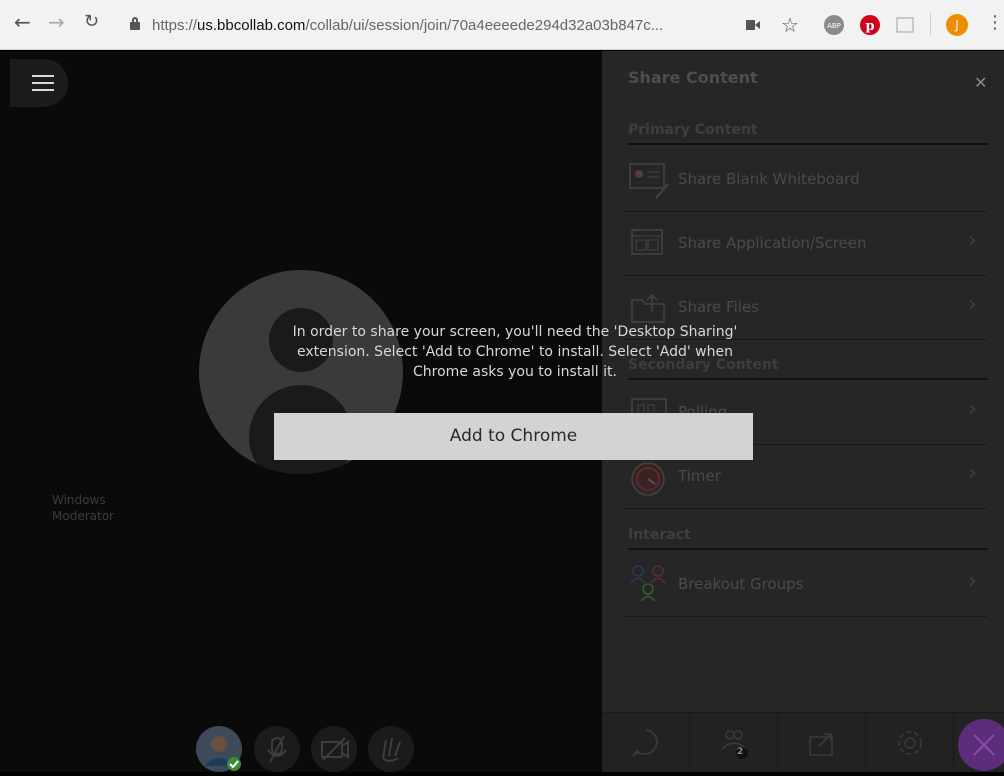 The width and height of the screenshot is (1004, 776). I want to click on attendees-count-badge: 2, so click(740, 752).